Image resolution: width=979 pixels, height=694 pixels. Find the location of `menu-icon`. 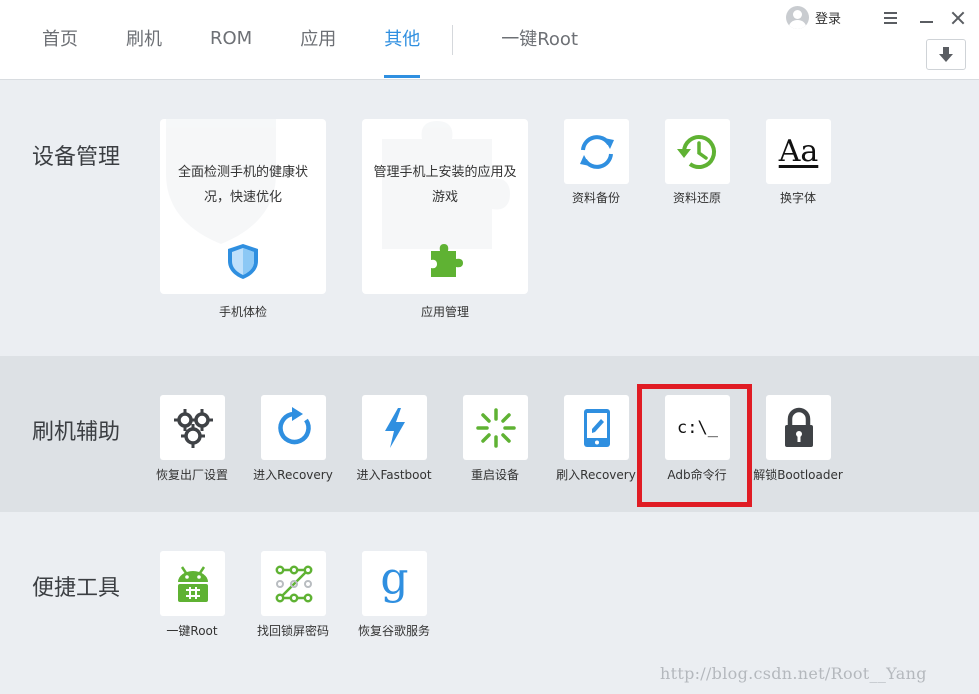

menu-icon is located at coordinates (890, 18).